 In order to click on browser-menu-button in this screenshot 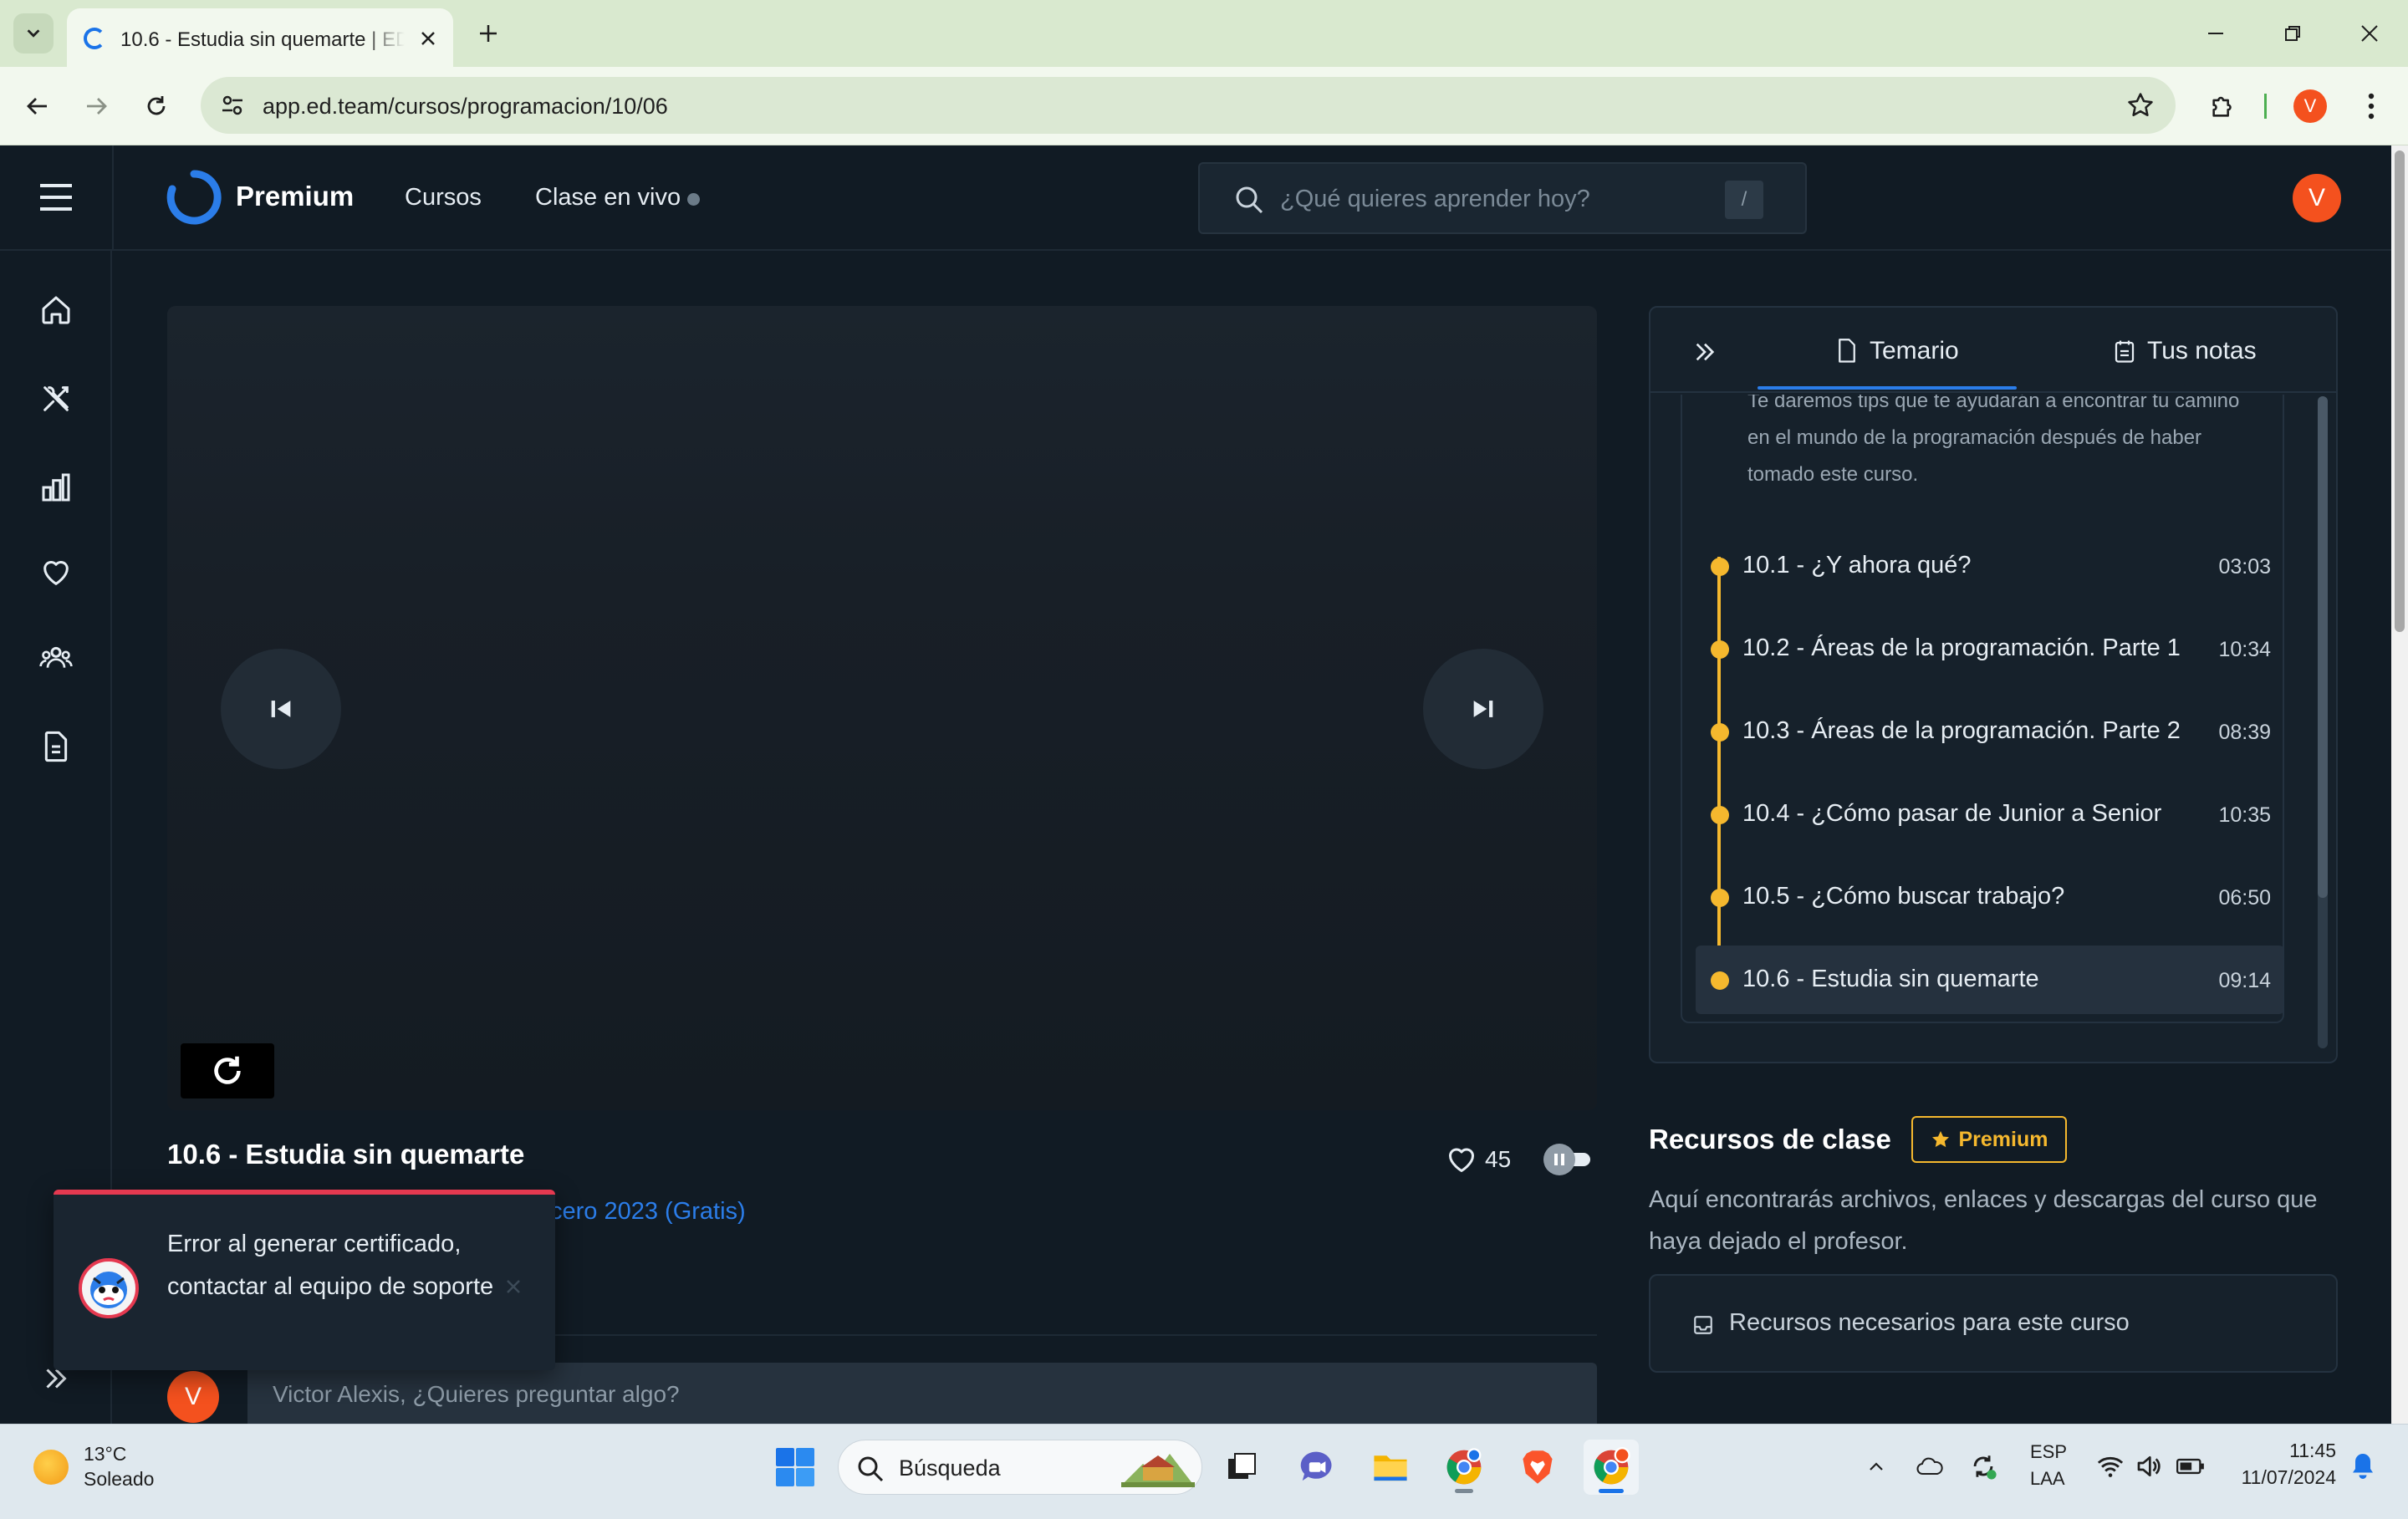, I will do `click(2371, 106)`.